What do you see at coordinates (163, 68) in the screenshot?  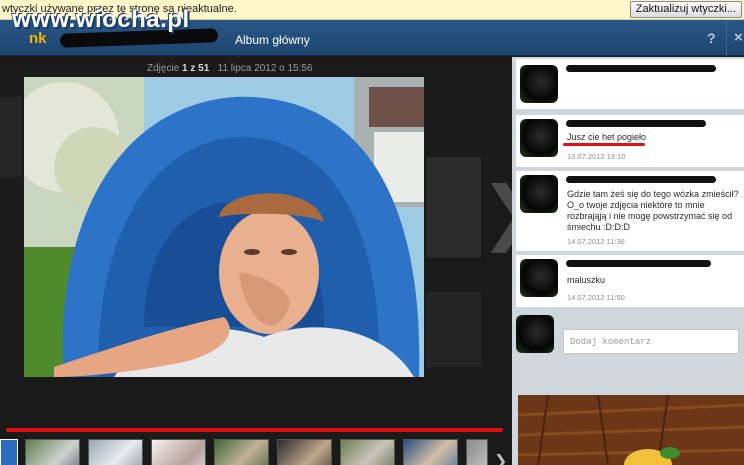 I see `counter-prefix: Zdjęcie` at bounding box center [163, 68].